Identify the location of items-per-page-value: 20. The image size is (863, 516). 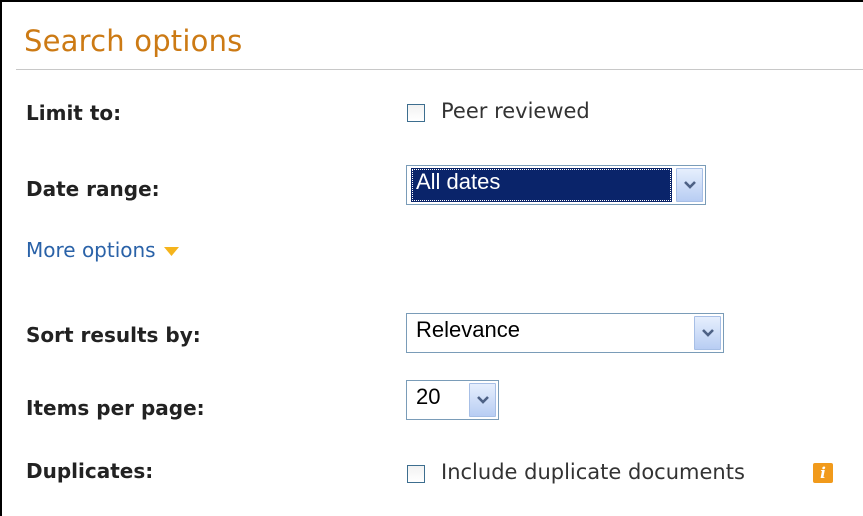
(428, 396).